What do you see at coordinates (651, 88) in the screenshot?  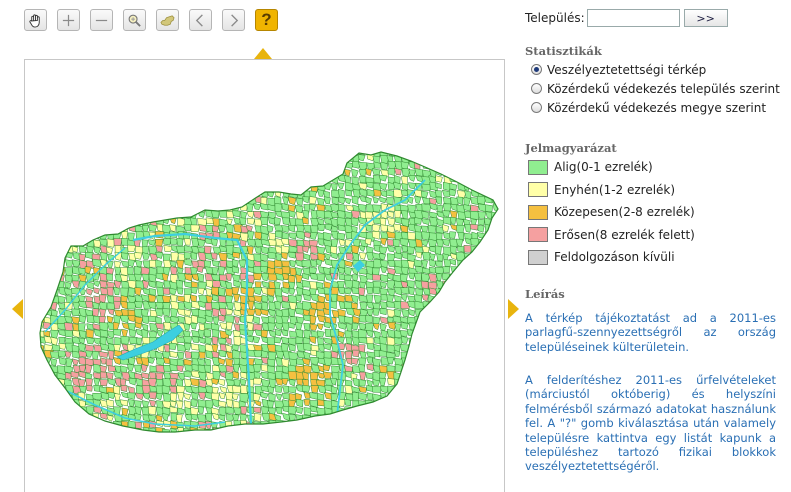 I see `stat-option-control-by-settlement: Közérdekű védekezés település szerint` at bounding box center [651, 88].